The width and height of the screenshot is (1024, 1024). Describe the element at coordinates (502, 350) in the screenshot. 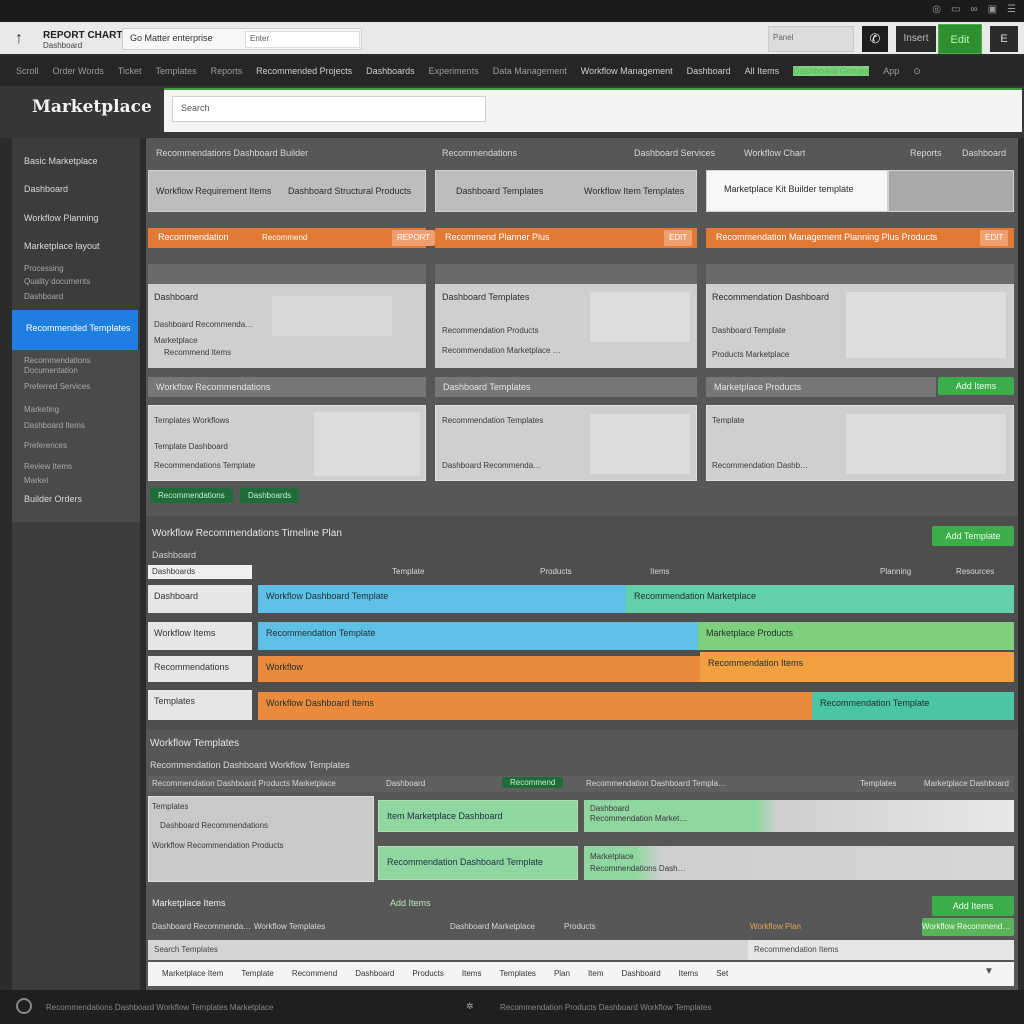

I see `panel-text: Recommendation Marketplace Items` at that location.